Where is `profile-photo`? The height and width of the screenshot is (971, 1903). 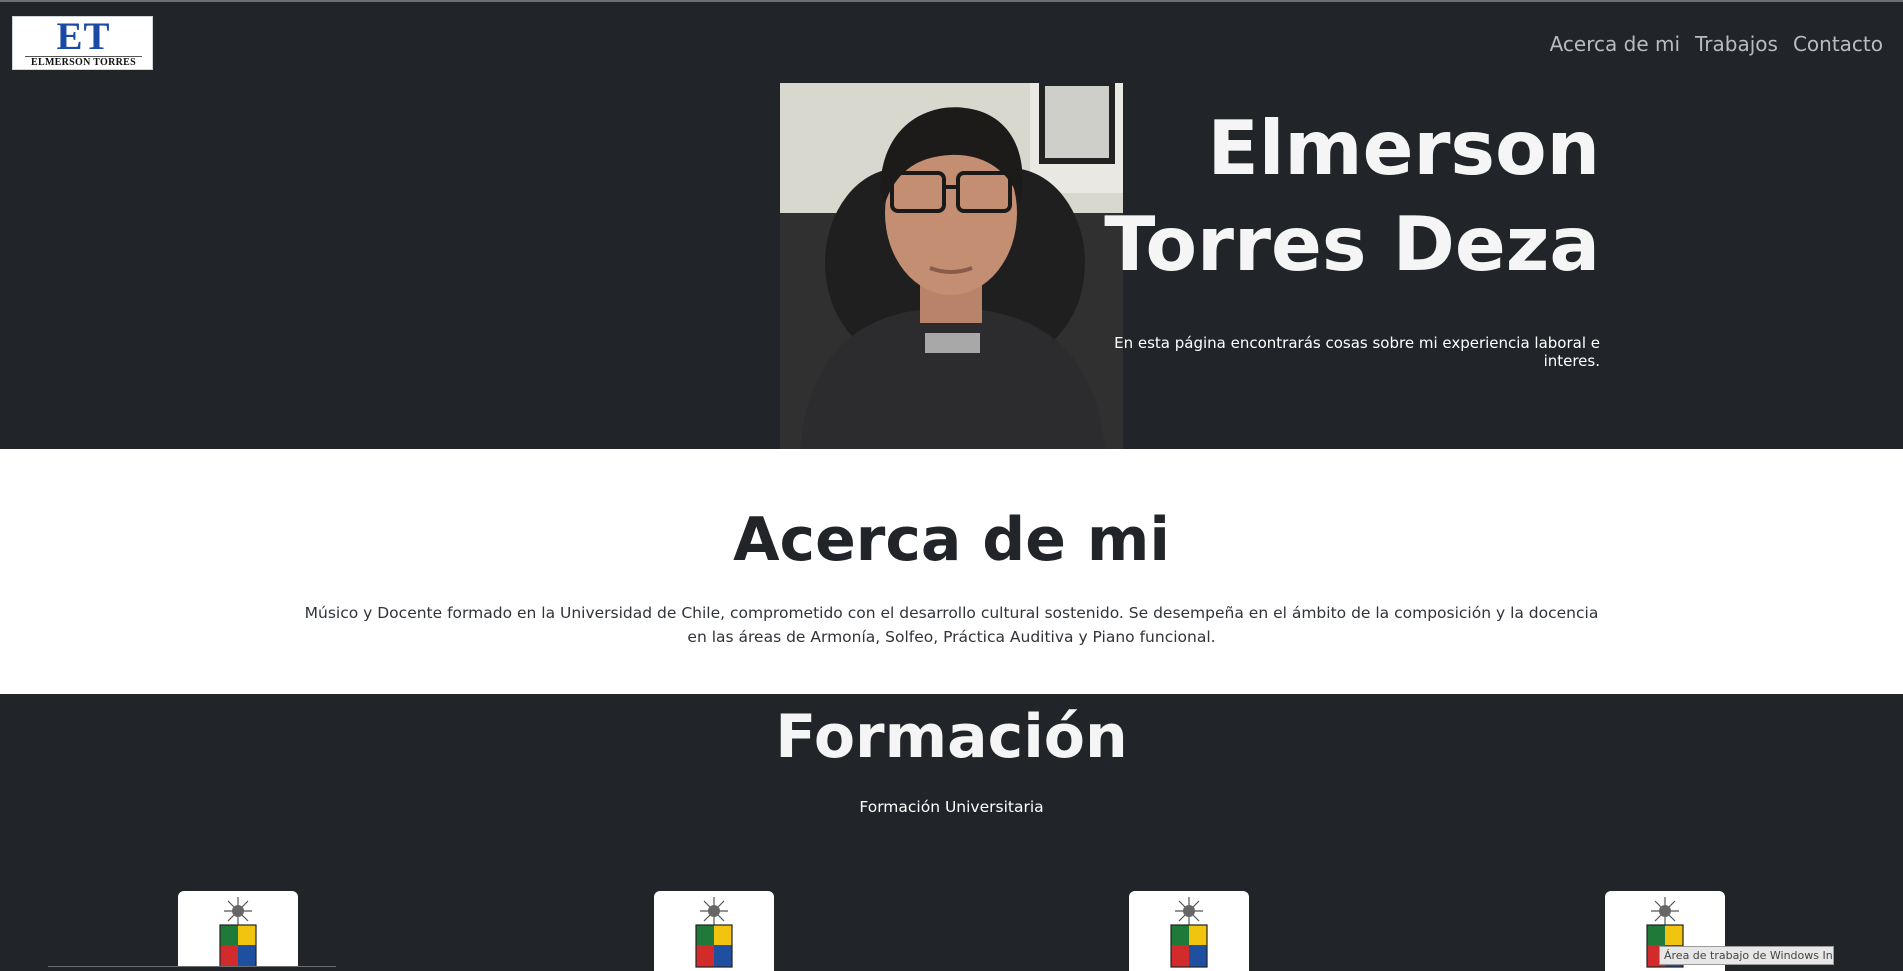
profile-photo is located at coordinates (951, 266).